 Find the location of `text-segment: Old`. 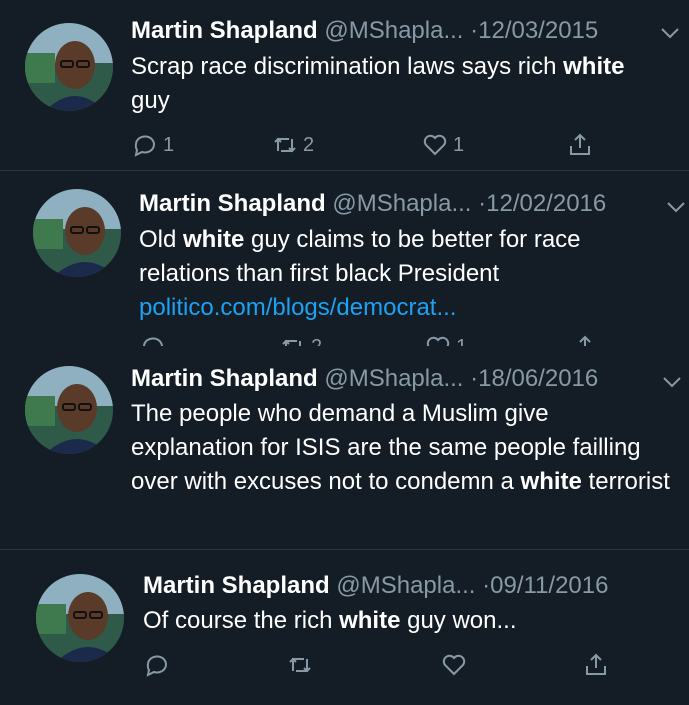

text-segment: Old is located at coordinates (161, 239).